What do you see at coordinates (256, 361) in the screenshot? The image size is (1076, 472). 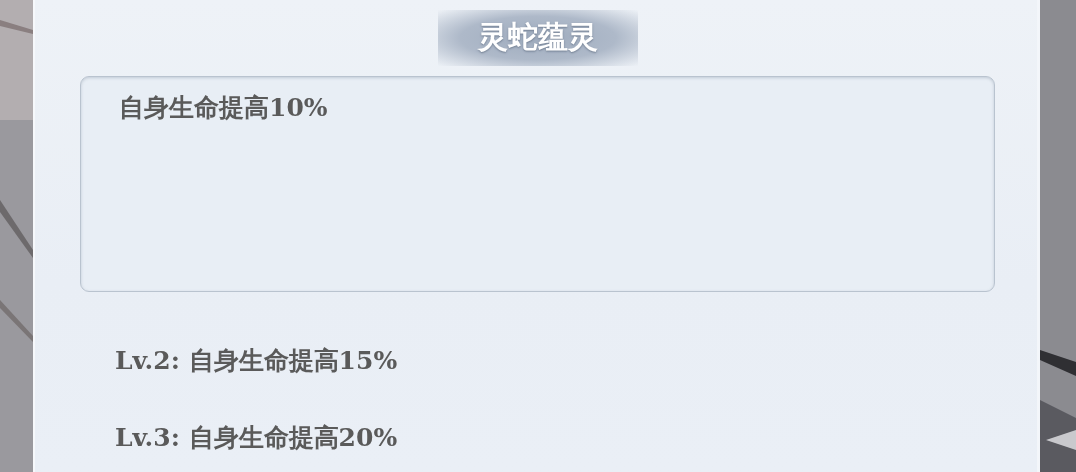 I see `level-text: Lv.2: 自身生命提高15%` at bounding box center [256, 361].